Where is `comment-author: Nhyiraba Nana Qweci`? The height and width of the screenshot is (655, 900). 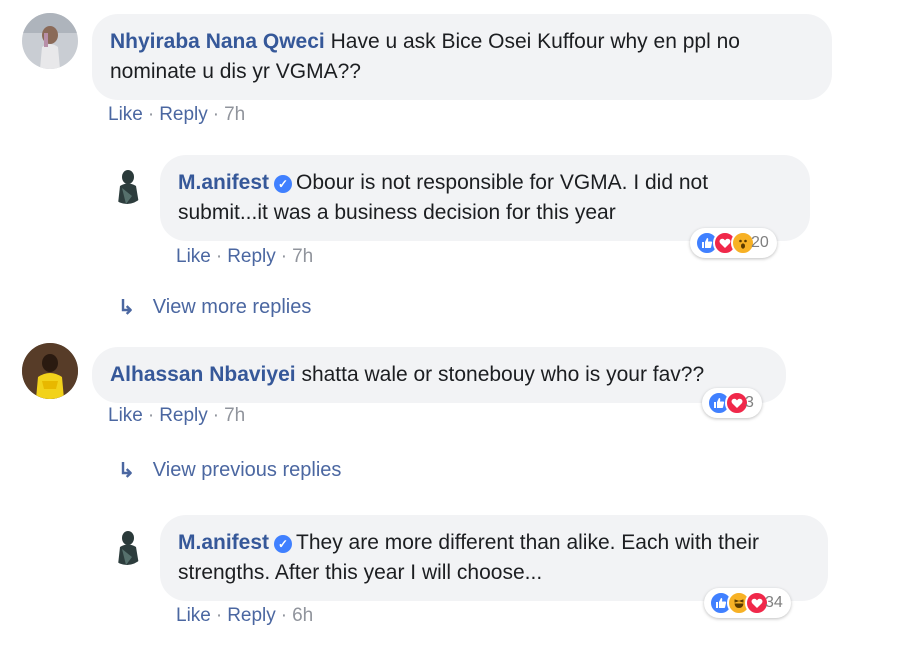 comment-author: Nhyiraba Nana Qweci is located at coordinates (217, 41).